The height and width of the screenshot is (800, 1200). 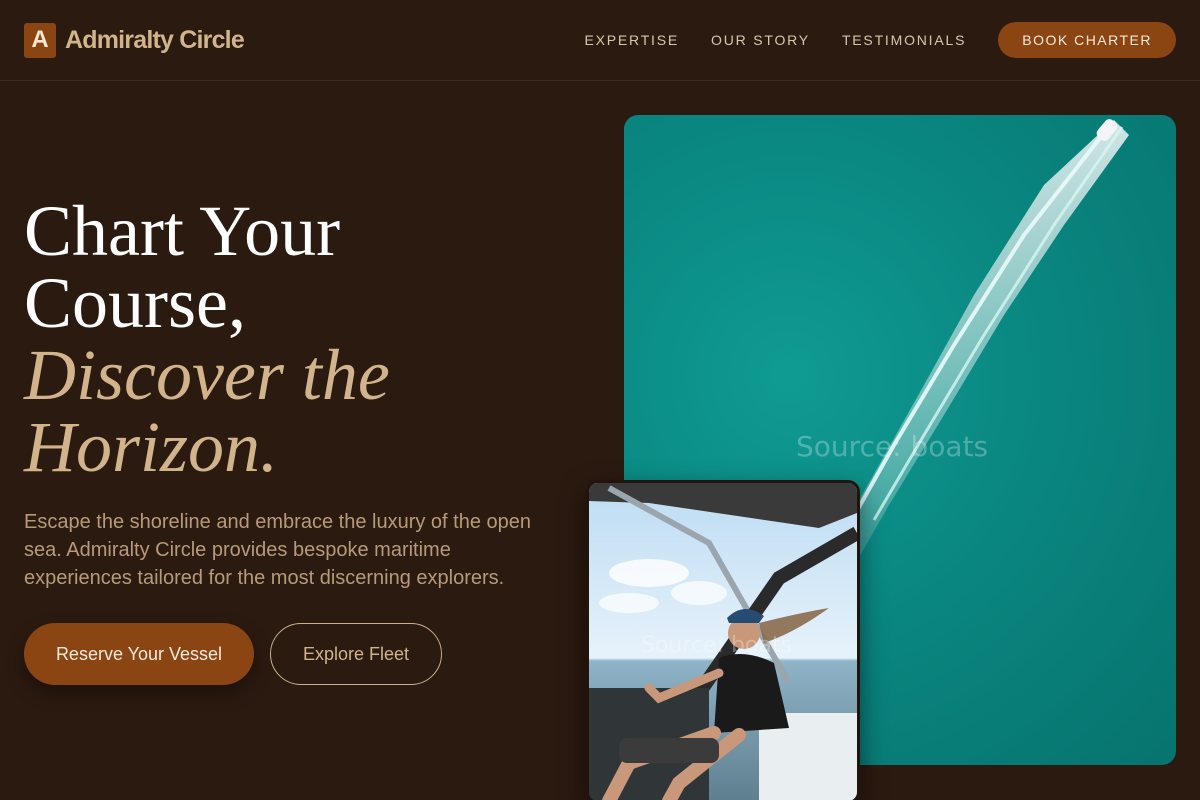 I want to click on brand-name: Admiralty Circle, so click(x=155, y=39).